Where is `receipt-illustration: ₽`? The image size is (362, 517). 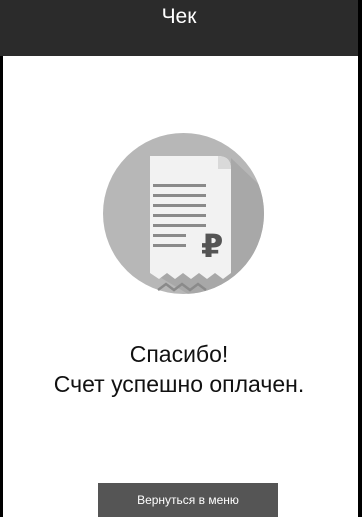
receipt-illustration: ₽ is located at coordinates (183, 213).